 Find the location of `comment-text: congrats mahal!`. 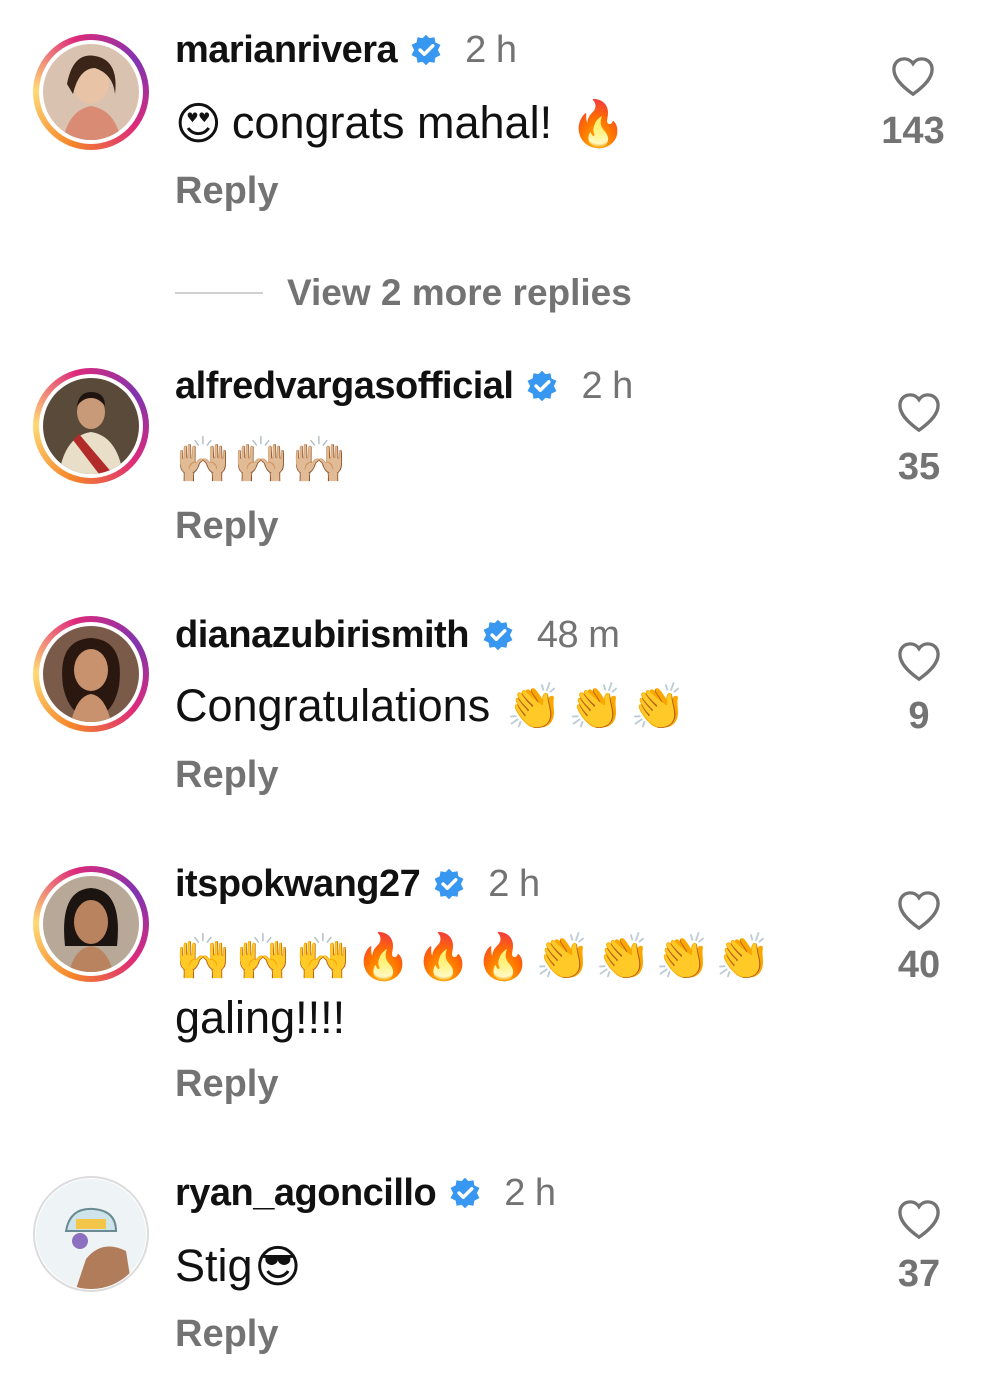

comment-text: congrats mahal! is located at coordinates (392, 122).